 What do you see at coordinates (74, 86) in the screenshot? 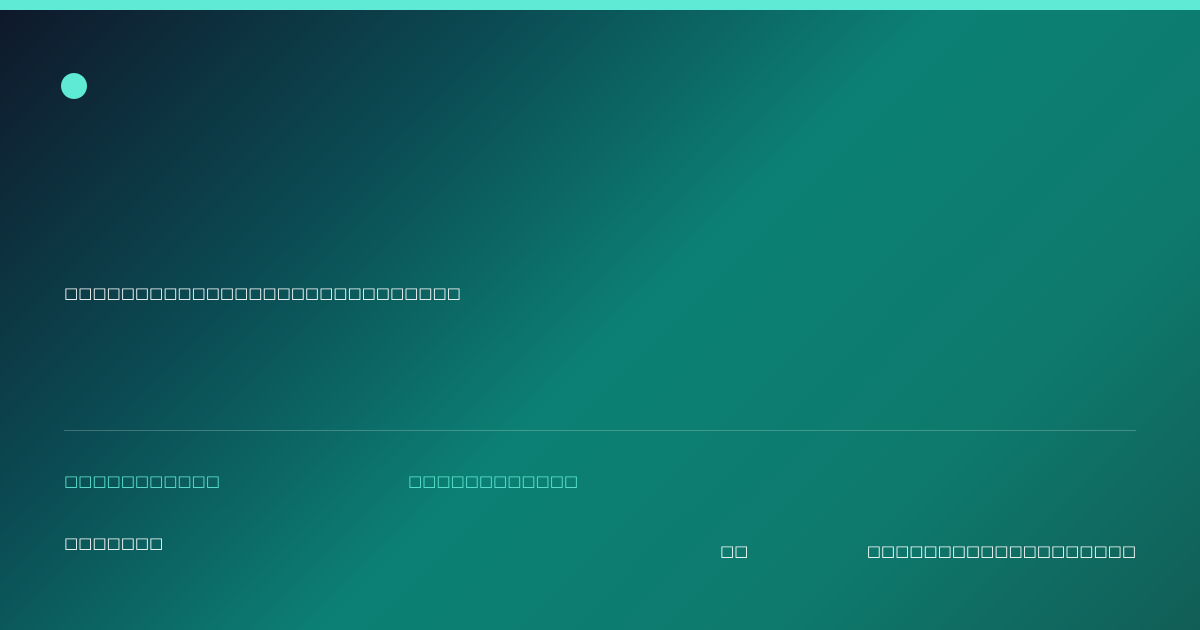
I see `circle-logo-icon` at bounding box center [74, 86].